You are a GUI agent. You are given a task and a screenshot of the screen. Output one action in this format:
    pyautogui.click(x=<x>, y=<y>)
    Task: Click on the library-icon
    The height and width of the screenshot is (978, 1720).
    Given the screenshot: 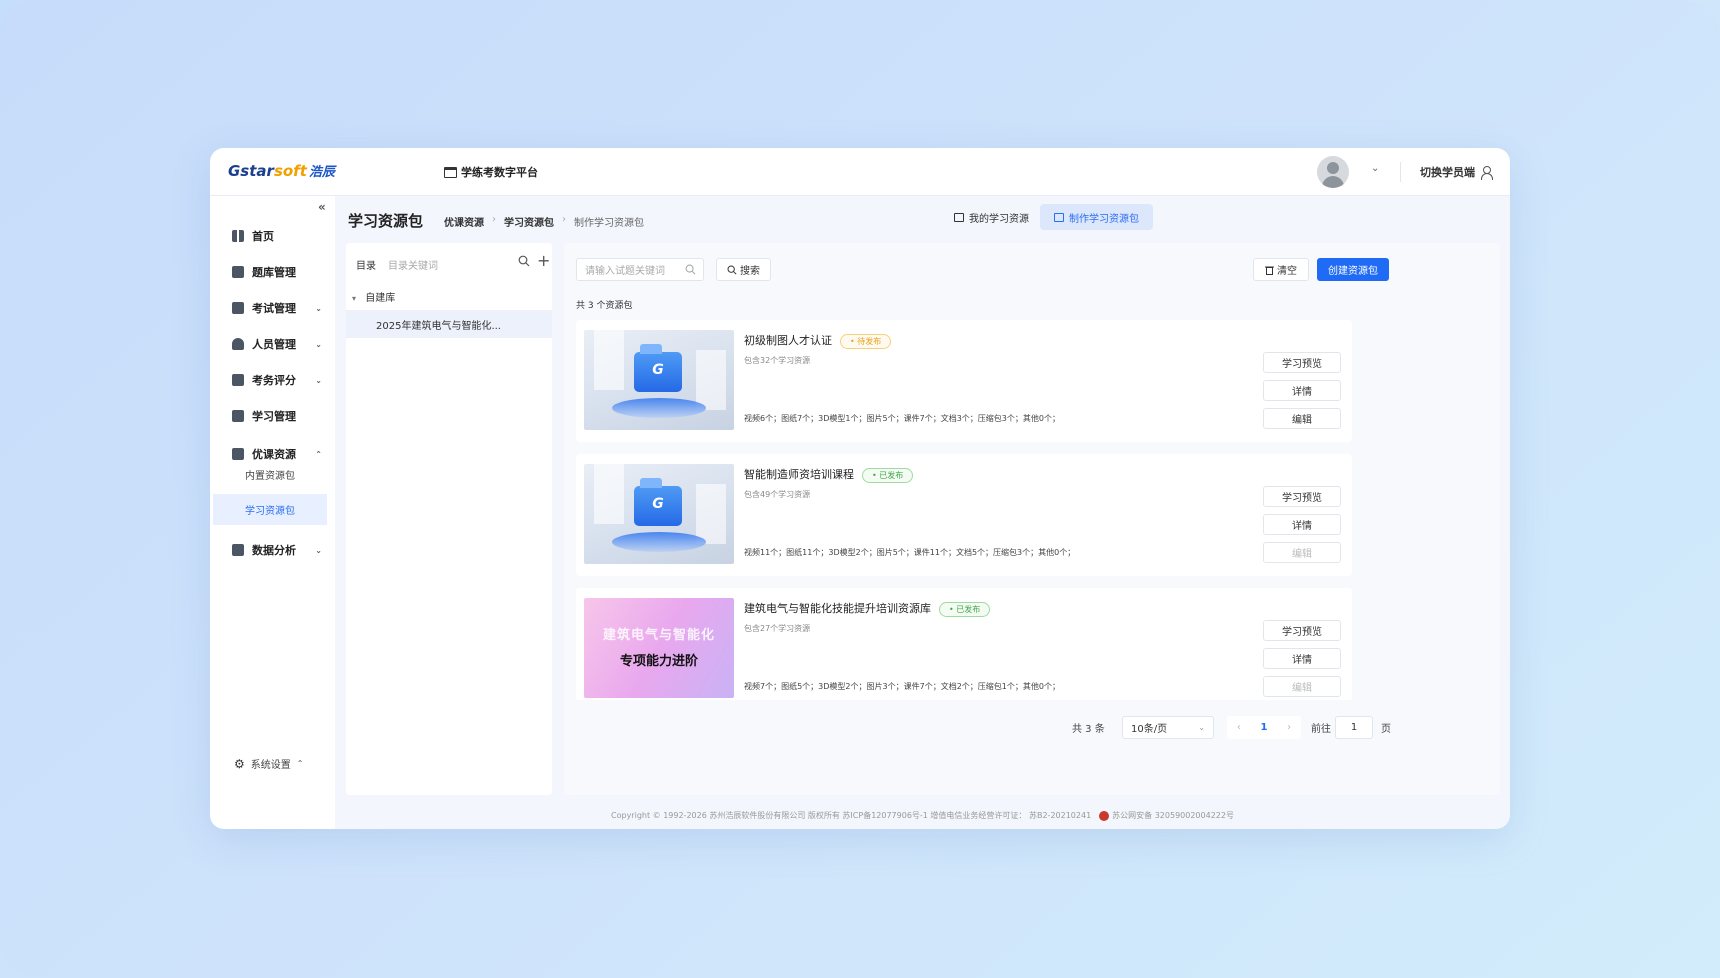 What is the action you would take?
    pyautogui.click(x=238, y=416)
    